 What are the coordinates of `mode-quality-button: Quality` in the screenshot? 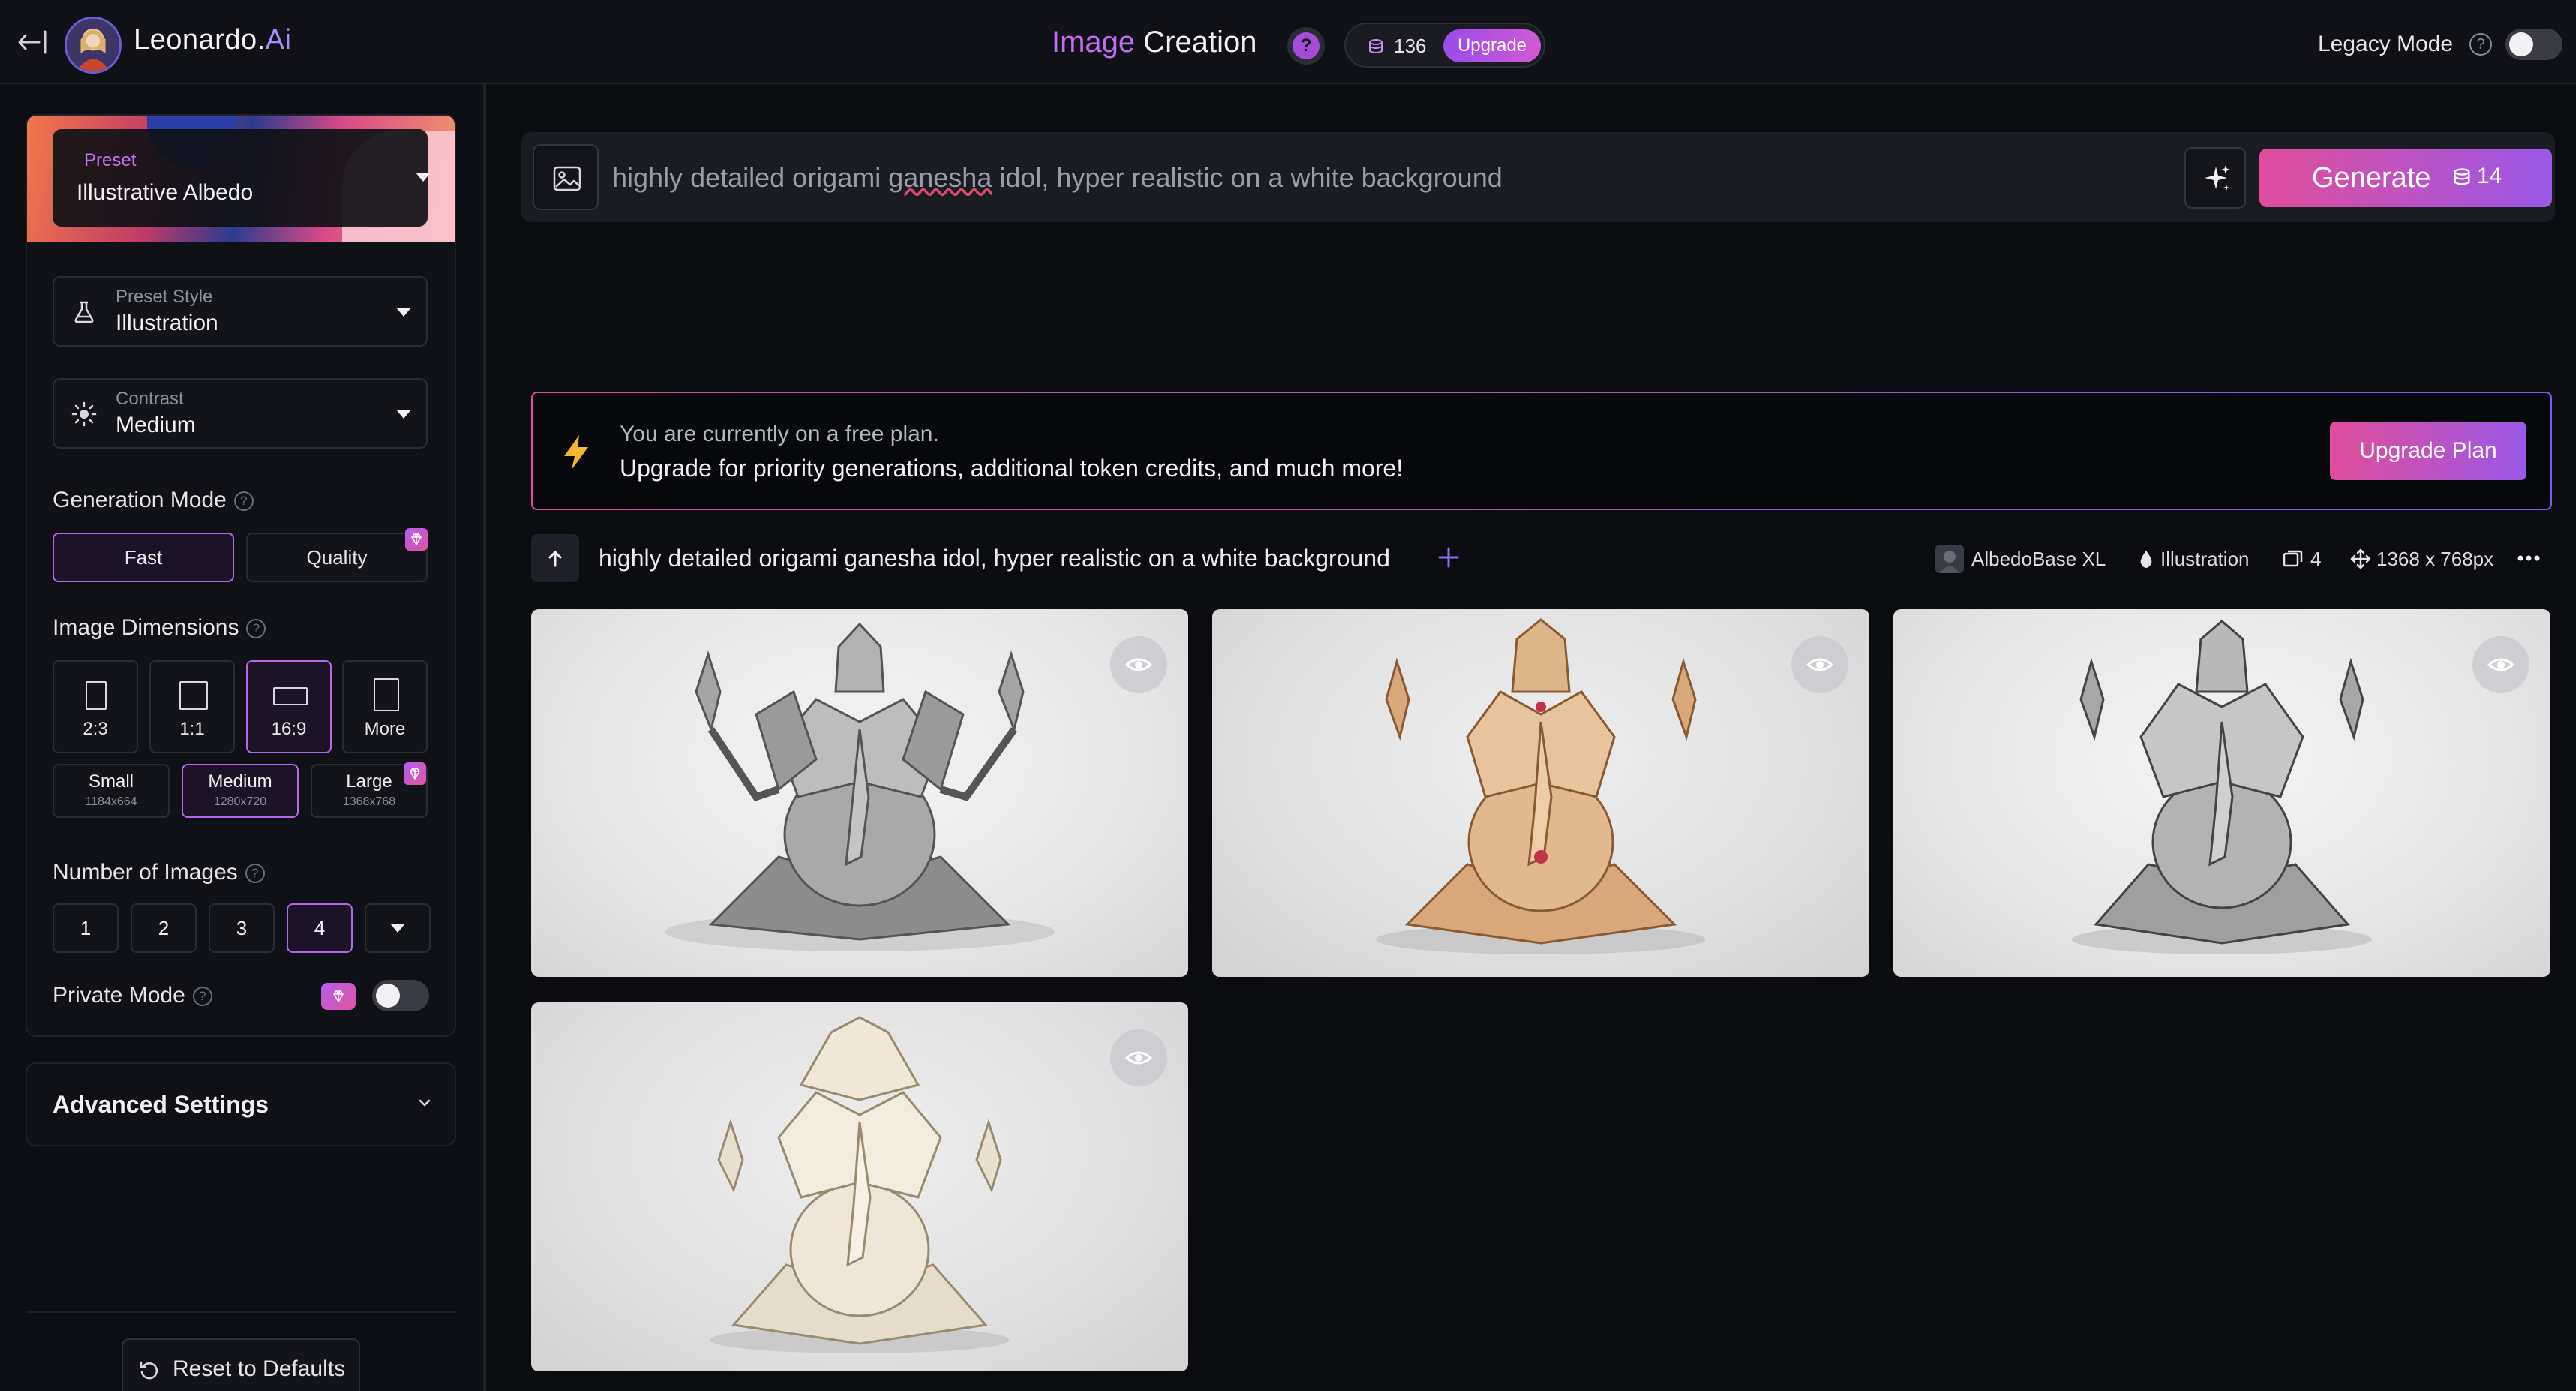 It's located at (337, 557).